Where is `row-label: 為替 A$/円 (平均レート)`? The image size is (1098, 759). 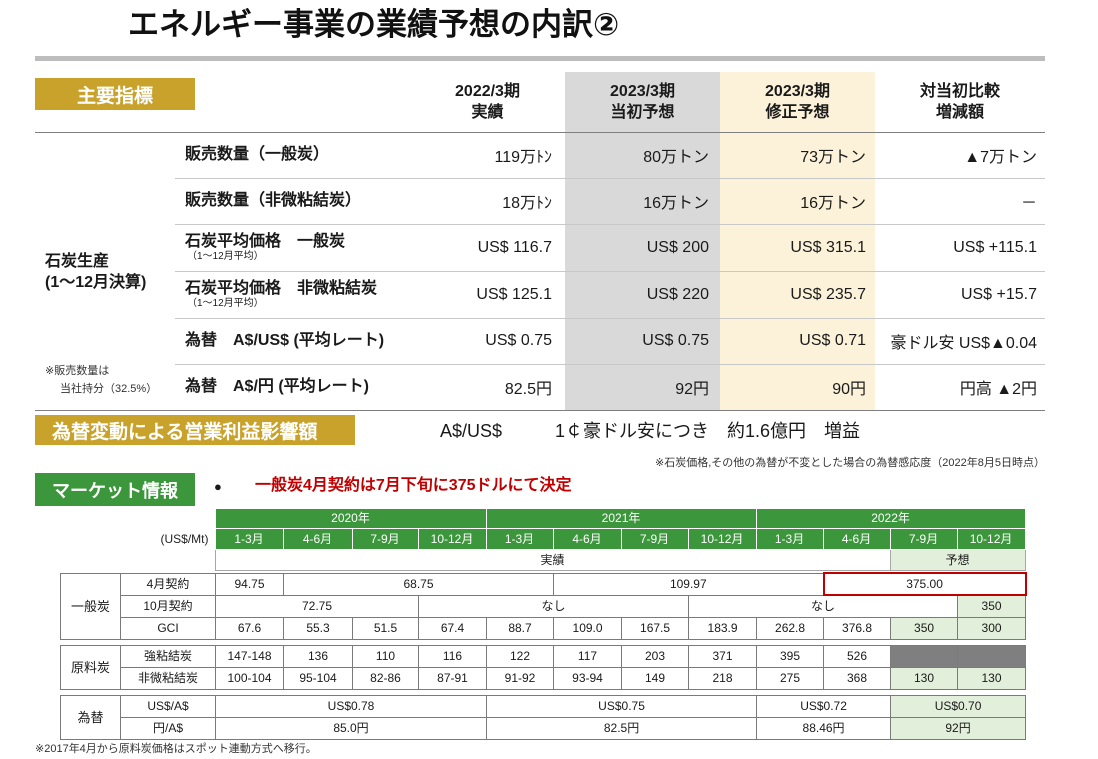
row-label: 為替 A$/円 (平均レート) is located at coordinates (292, 387).